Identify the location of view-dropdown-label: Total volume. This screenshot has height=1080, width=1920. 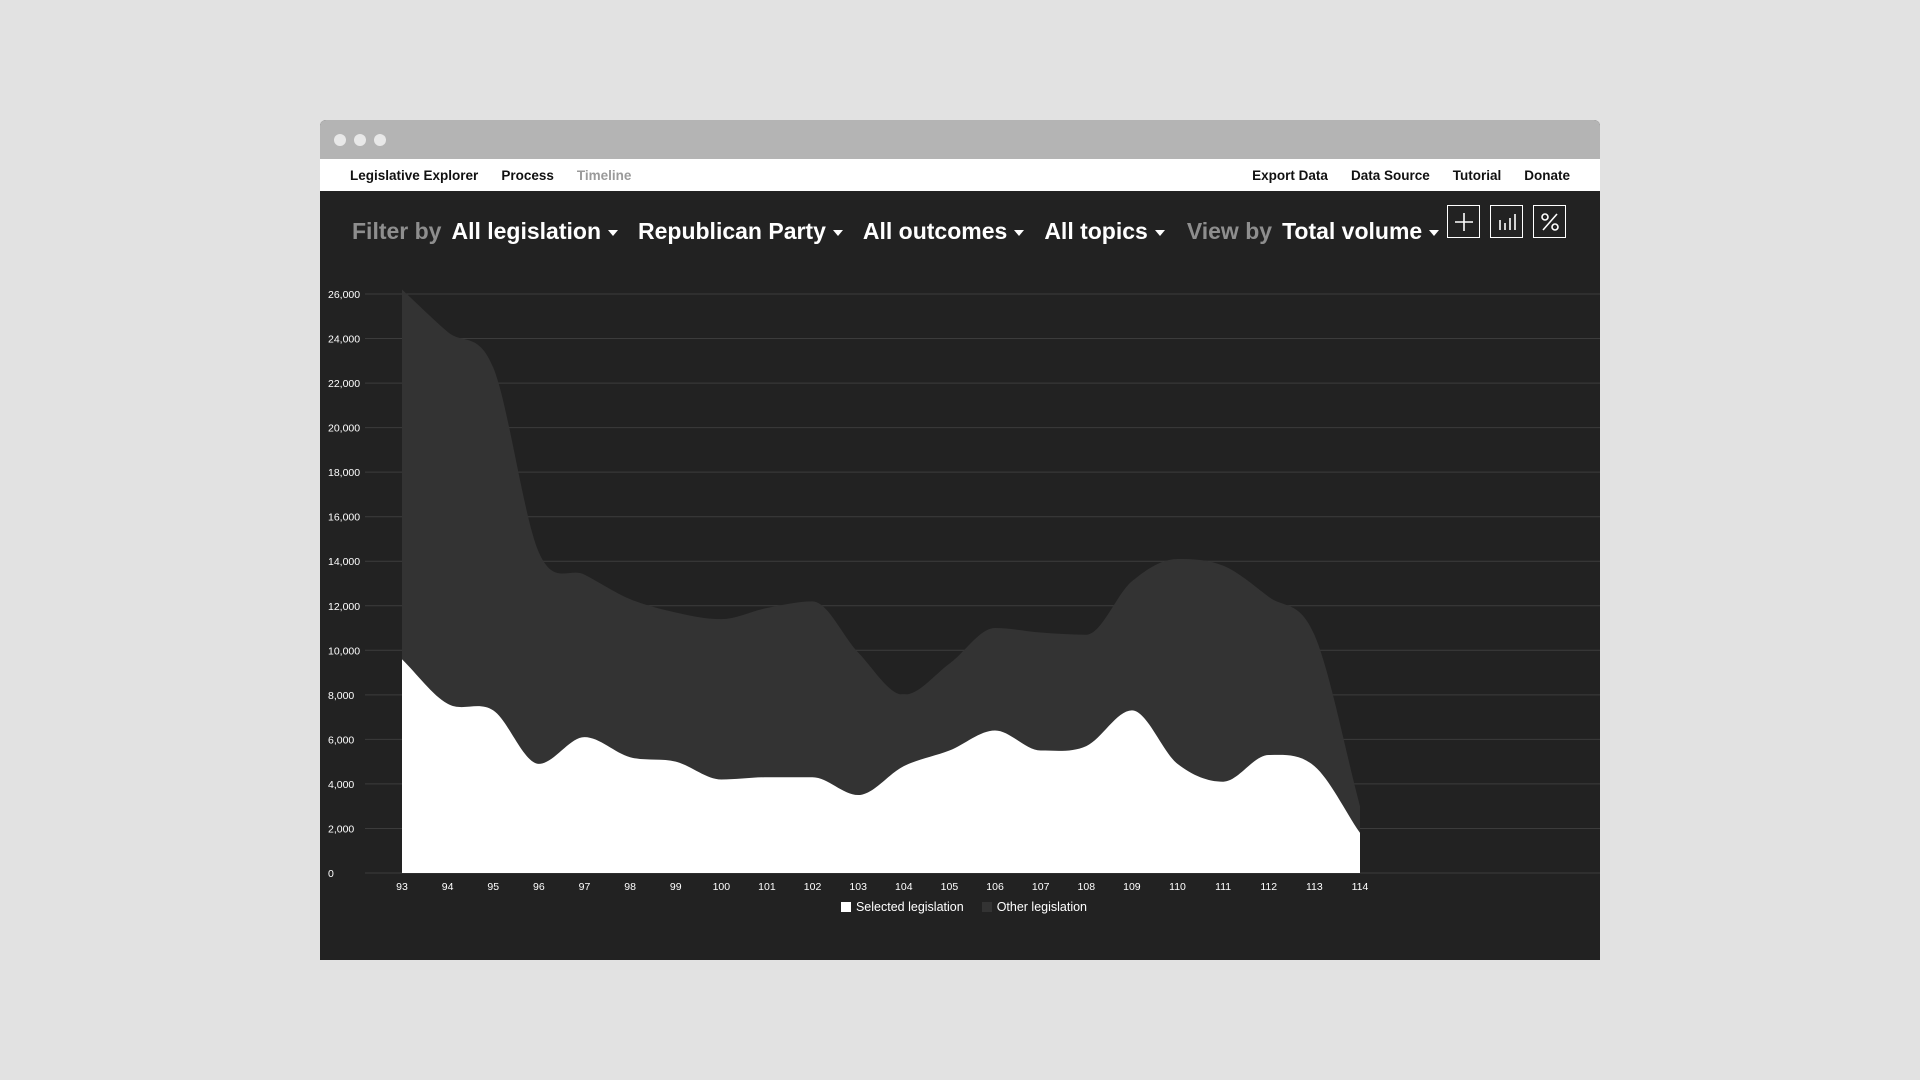
(1352, 230).